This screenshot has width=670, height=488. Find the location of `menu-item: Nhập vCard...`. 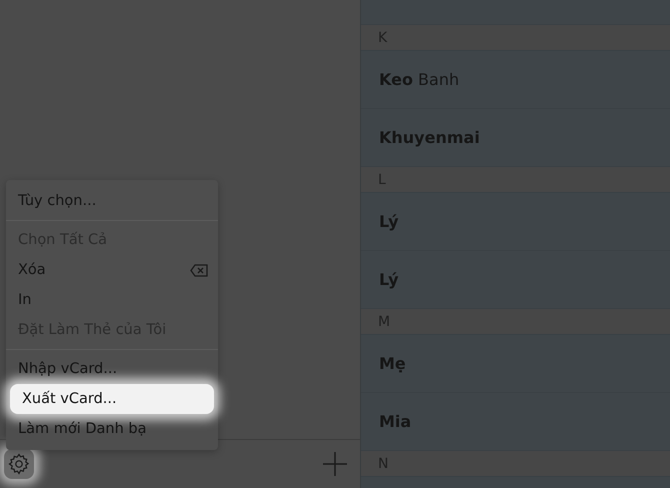

menu-item: Nhập vCard... is located at coordinates (112, 369).